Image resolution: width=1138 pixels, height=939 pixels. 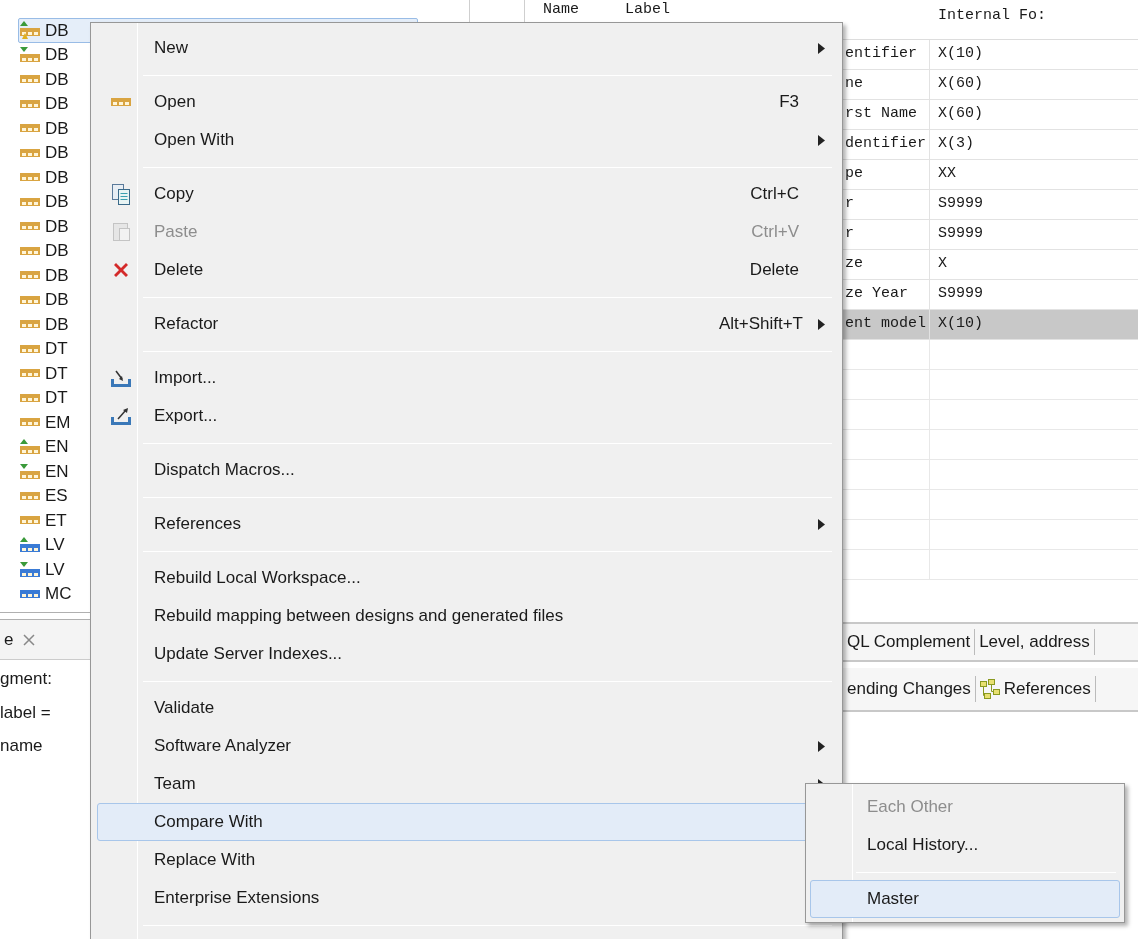 I want to click on shortcut-label: F3, so click(x=789, y=102).